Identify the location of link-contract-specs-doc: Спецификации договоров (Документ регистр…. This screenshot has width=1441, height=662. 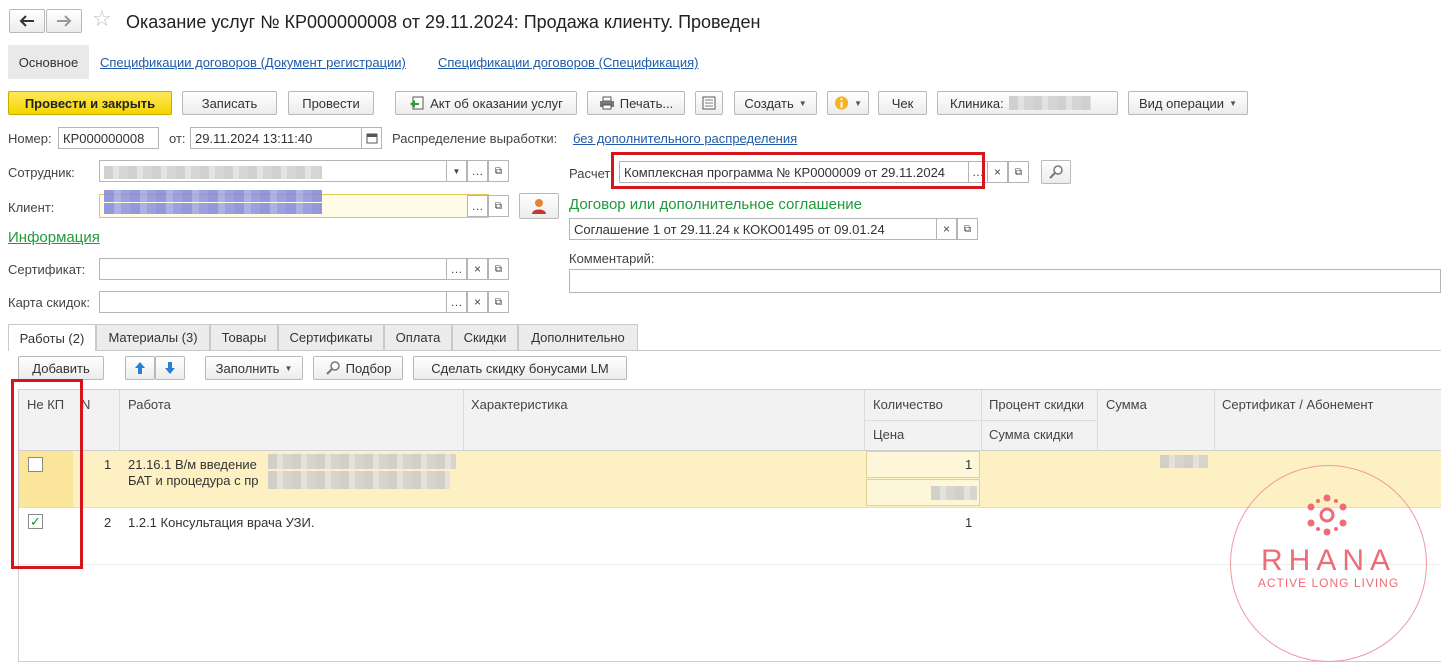
(253, 62).